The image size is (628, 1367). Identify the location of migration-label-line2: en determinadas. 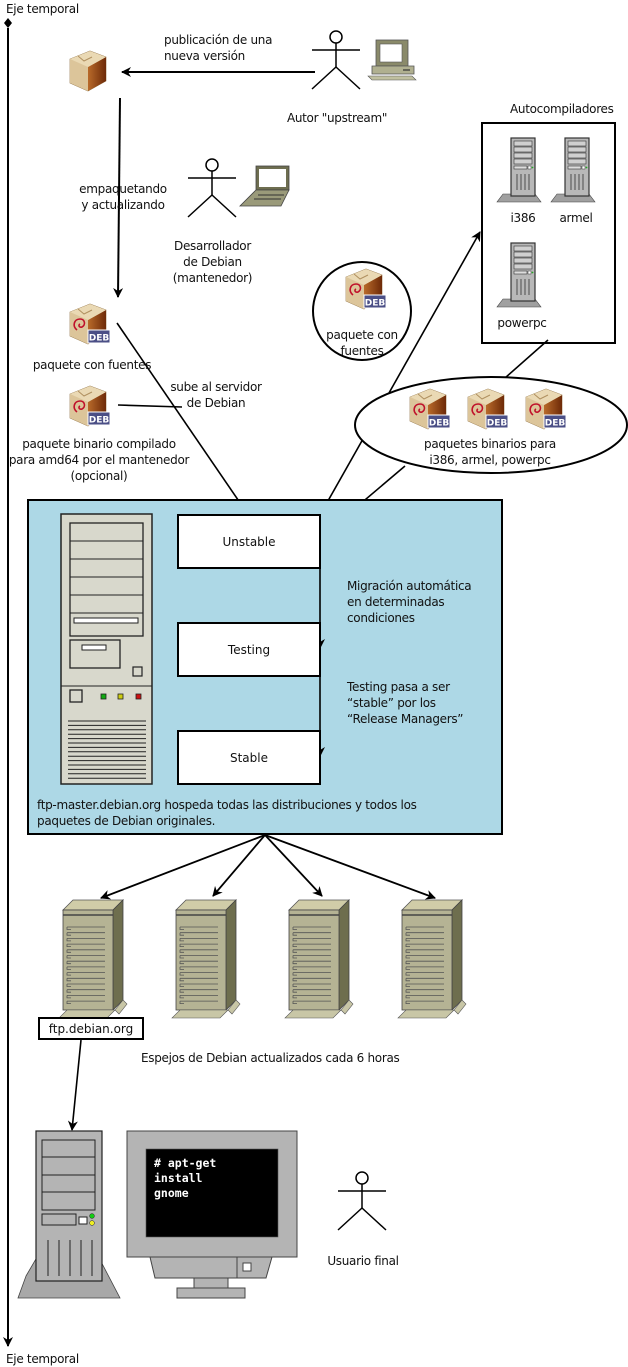
(396, 602).